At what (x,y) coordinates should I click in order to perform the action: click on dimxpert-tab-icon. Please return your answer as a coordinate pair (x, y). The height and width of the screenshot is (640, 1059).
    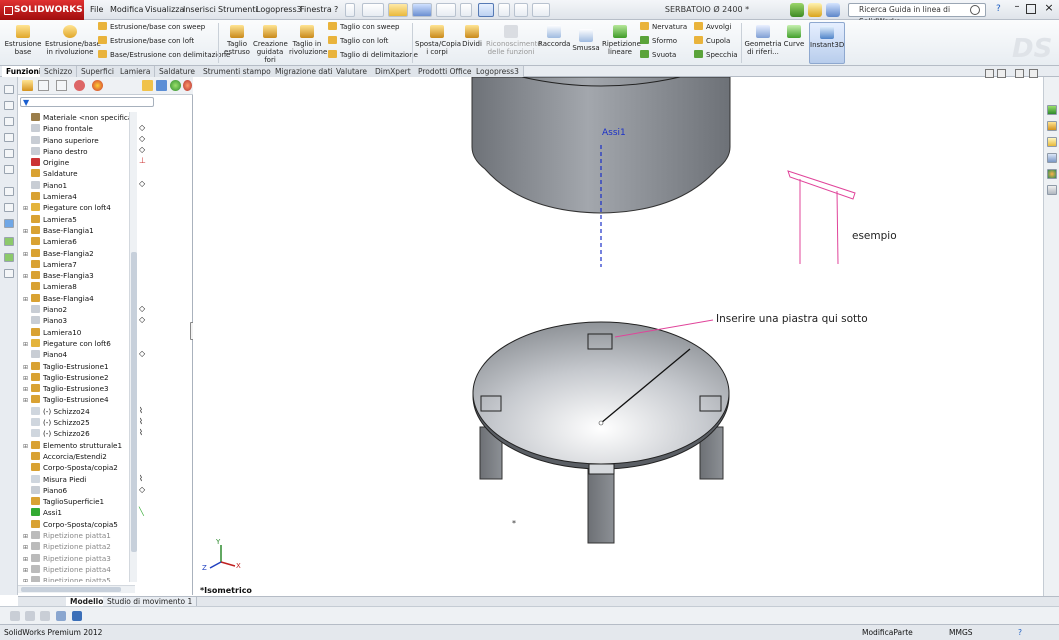
    Looking at the image, I should click on (79, 85).